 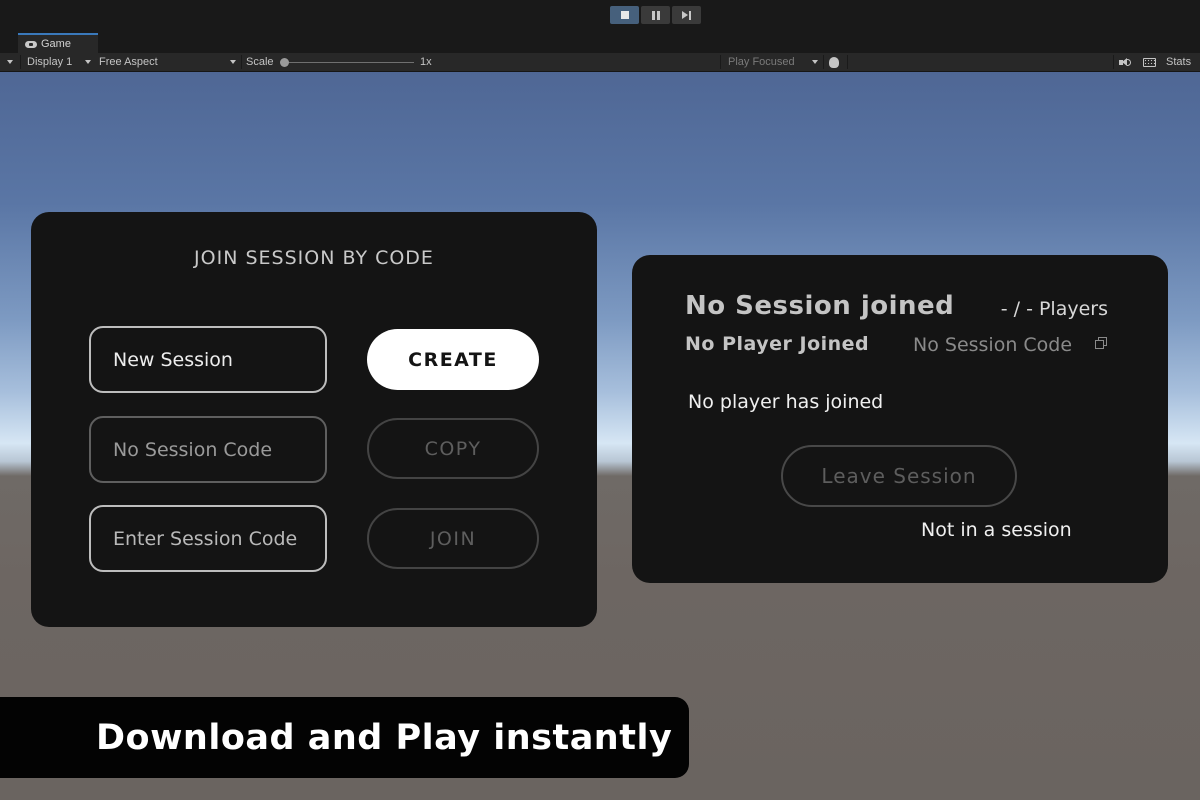 What do you see at coordinates (1054, 309) in the screenshot?
I see `players-count: - / - Players` at bounding box center [1054, 309].